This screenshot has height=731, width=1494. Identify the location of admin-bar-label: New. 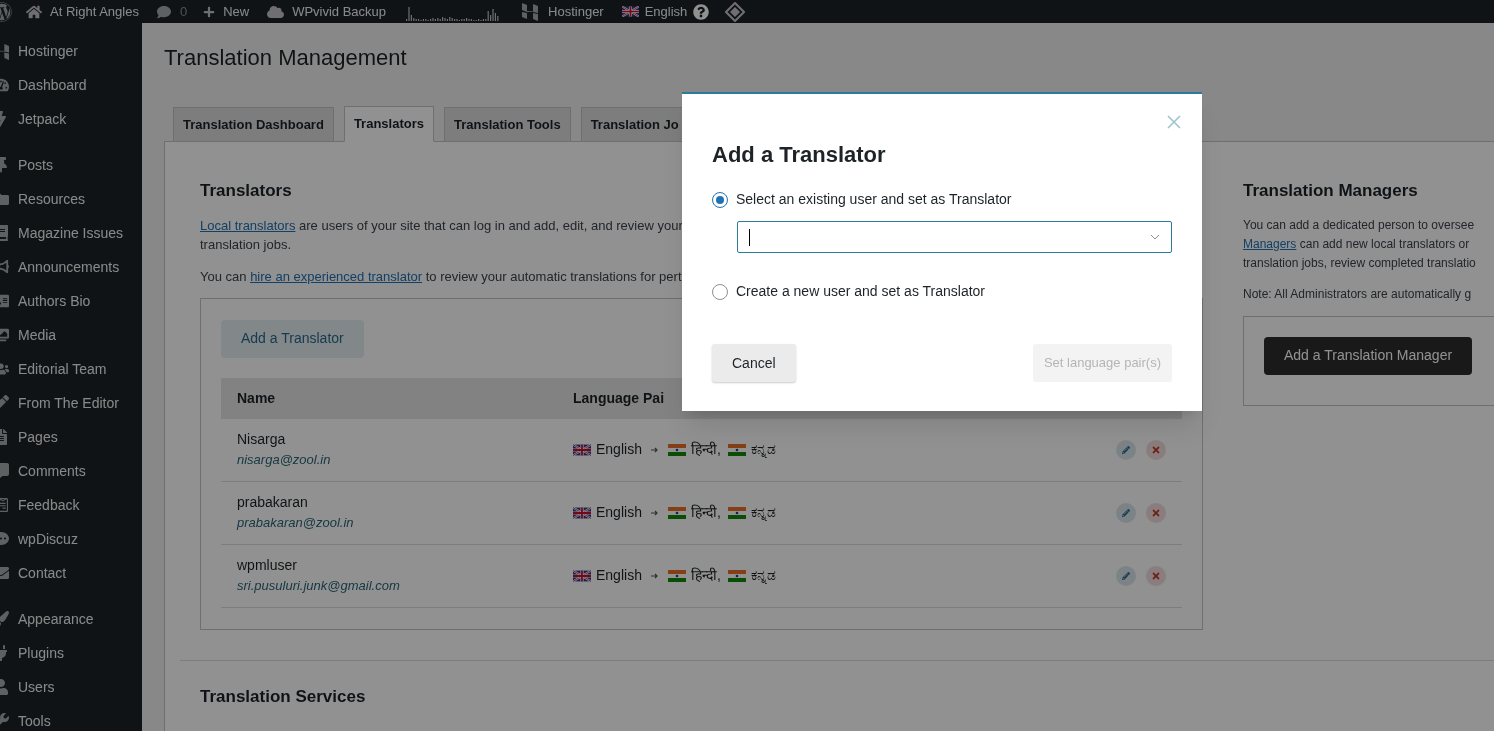
(236, 11).